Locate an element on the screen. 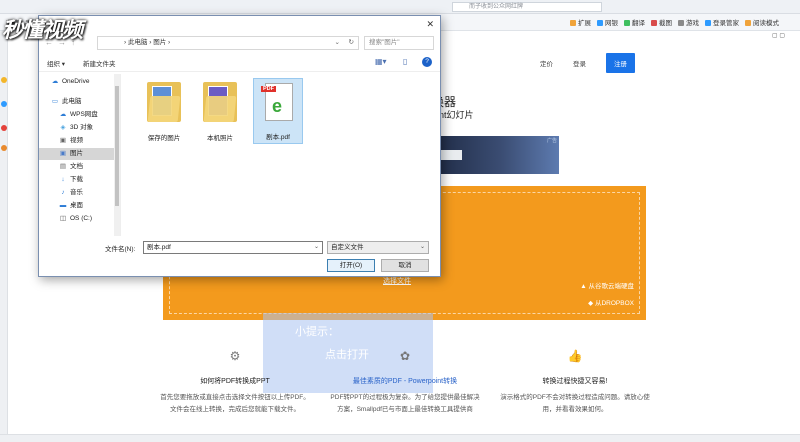 The image size is (800, 442). sidebar-grid-icon is located at coordinates (4, 104).